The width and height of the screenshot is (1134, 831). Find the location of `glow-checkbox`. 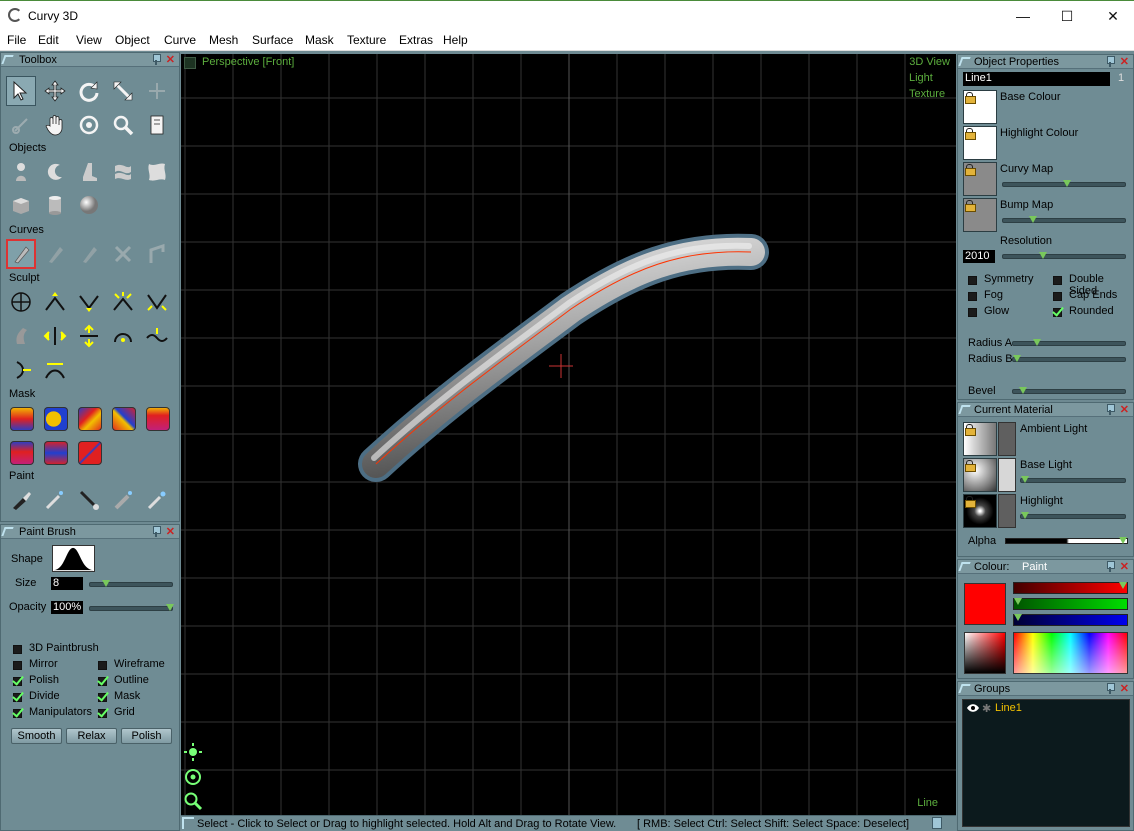

glow-checkbox is located at coordinates (972, 312).